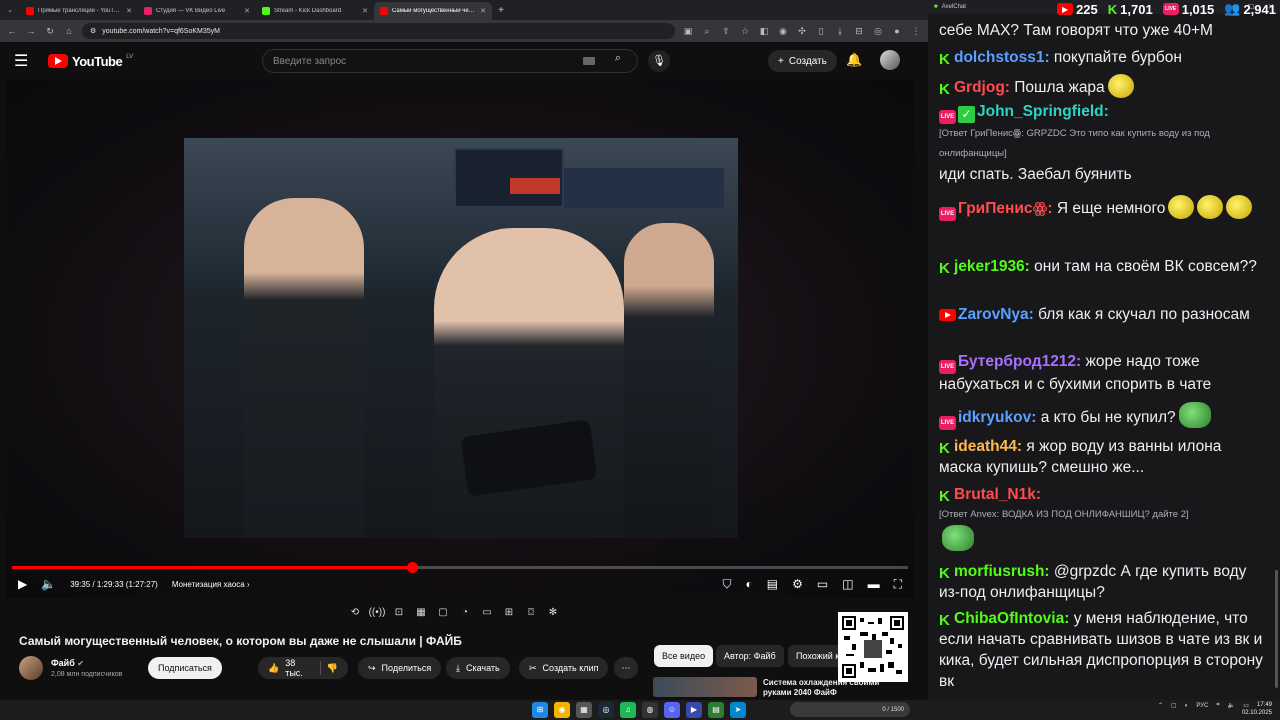  I want to click on avatar, so click(890, 60).